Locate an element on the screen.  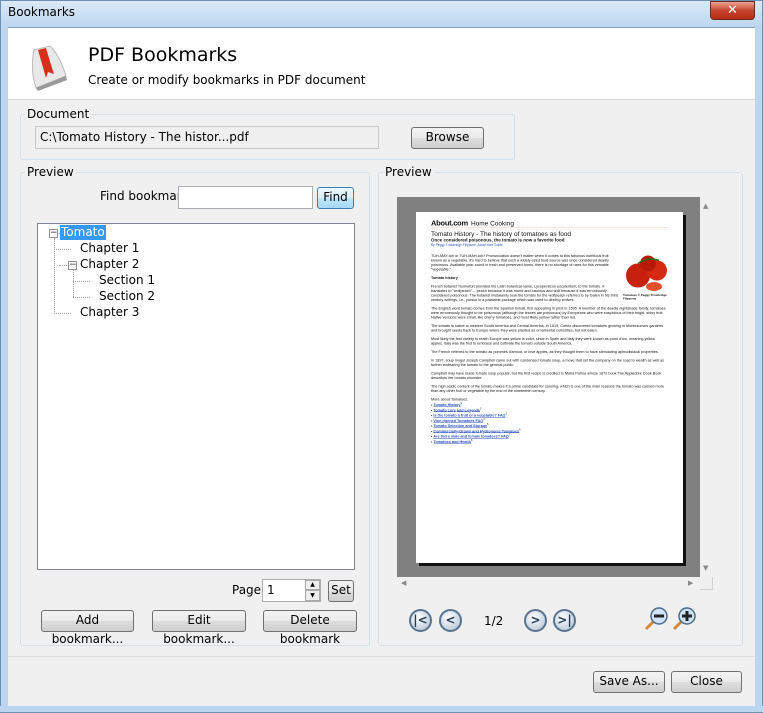
tree-item-chapter-2: Chapter 2 is located at coordinates (109, 264).